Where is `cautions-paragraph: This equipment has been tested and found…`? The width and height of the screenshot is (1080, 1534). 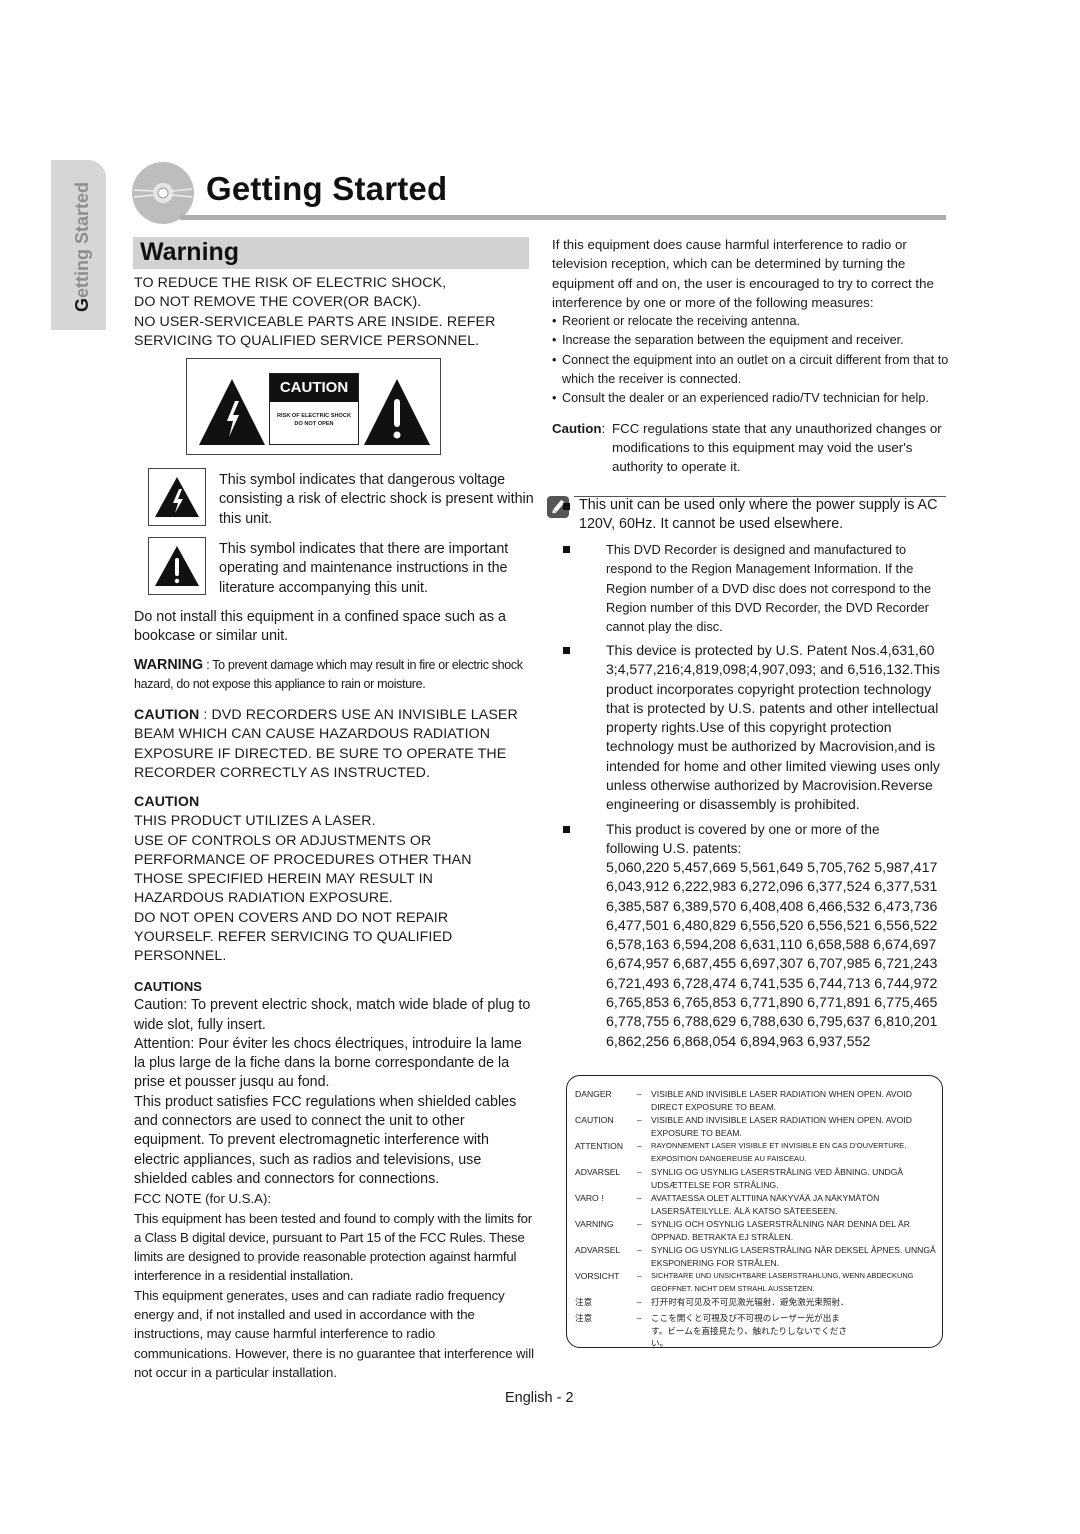 cautions-paragraph: This equipment has been tested and found… is located at coordinates (333, 1247).